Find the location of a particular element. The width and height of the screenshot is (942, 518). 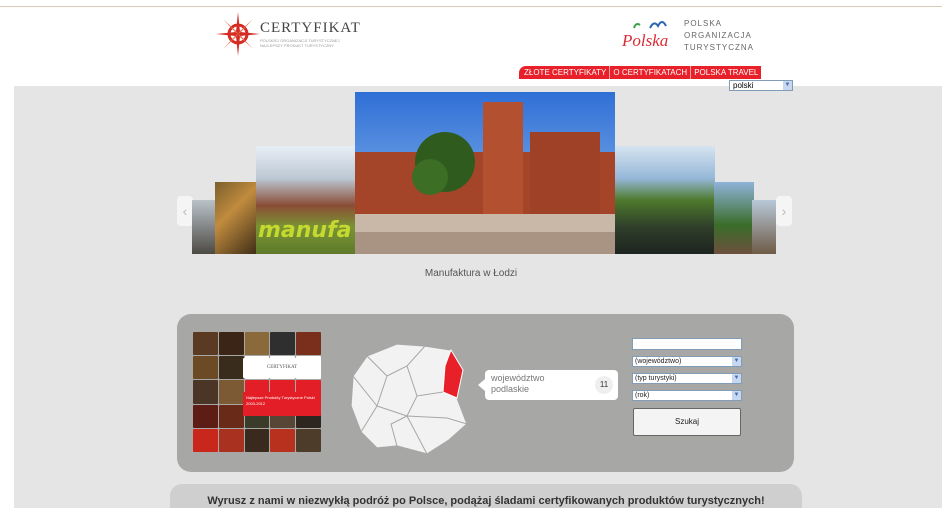

search-button: Szukaj is located at coordinates (687, 422).